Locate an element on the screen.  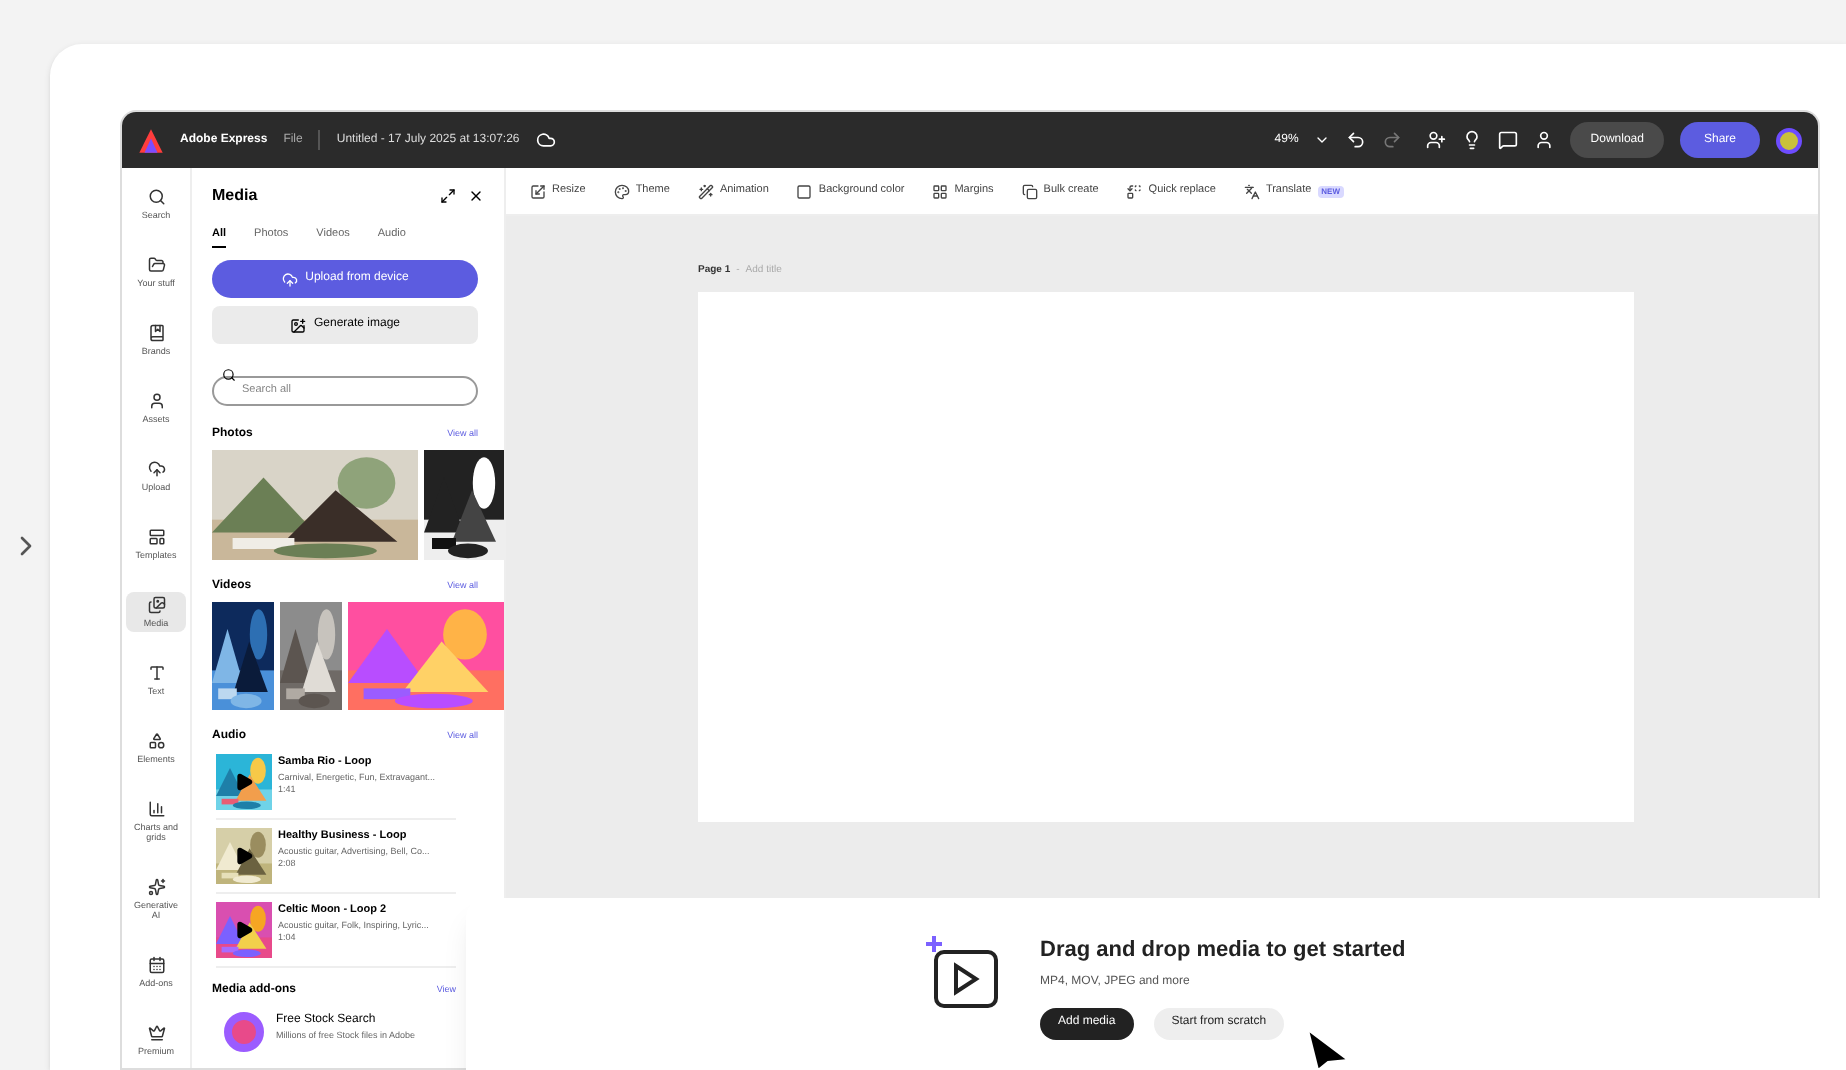
copy-icon is located at coordinates (1029, 191).